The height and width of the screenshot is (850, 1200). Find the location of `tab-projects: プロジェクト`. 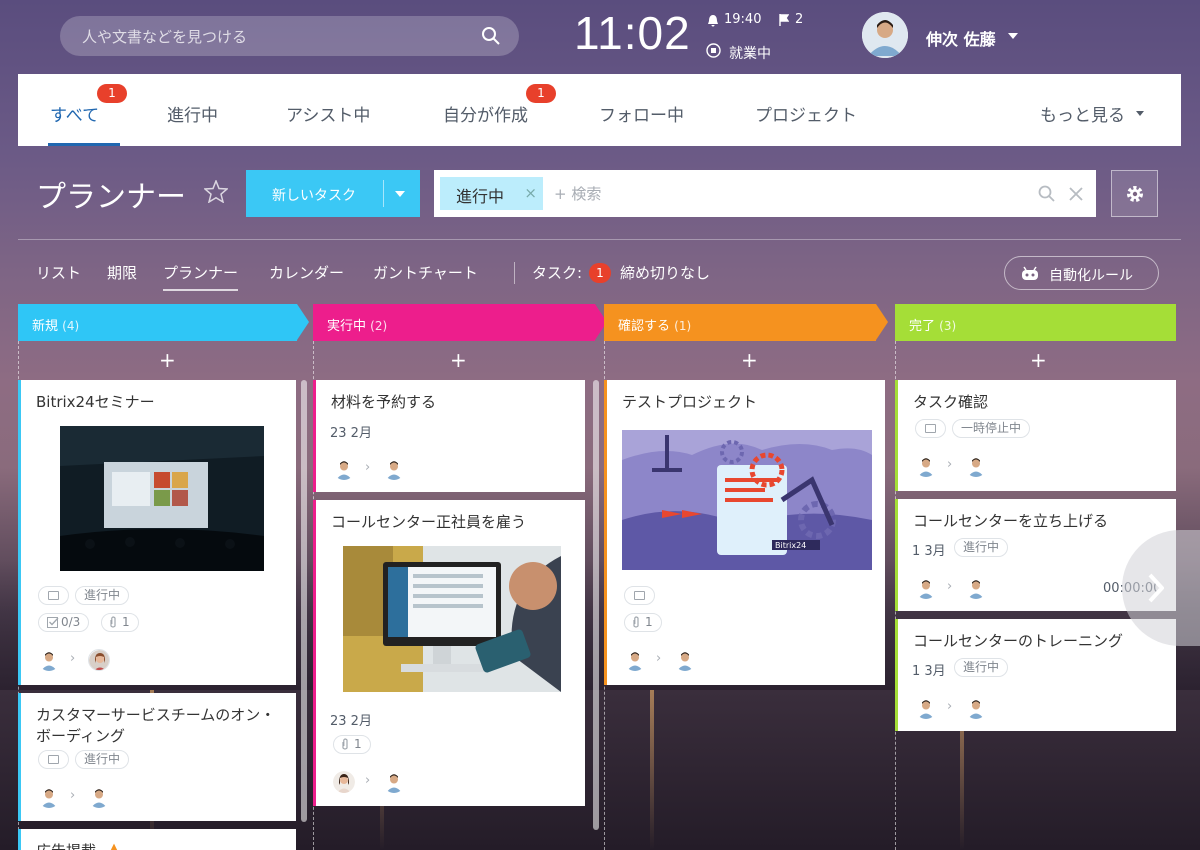

tab-projects: プロジェクト is located at coordinates (806, 113).